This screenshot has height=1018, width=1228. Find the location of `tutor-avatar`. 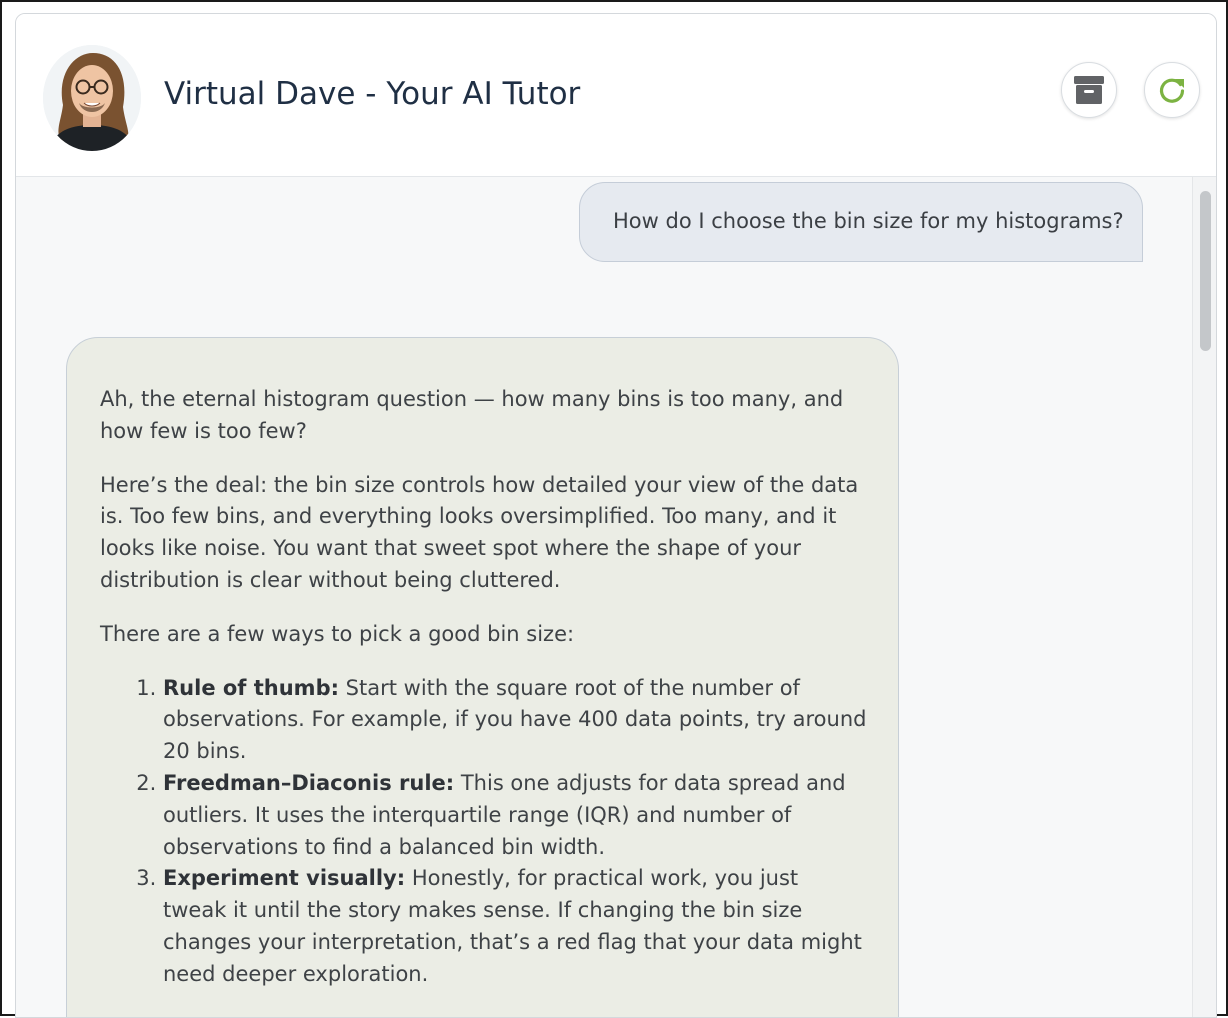

tutor-avatar is located at coordinates (92, 98).